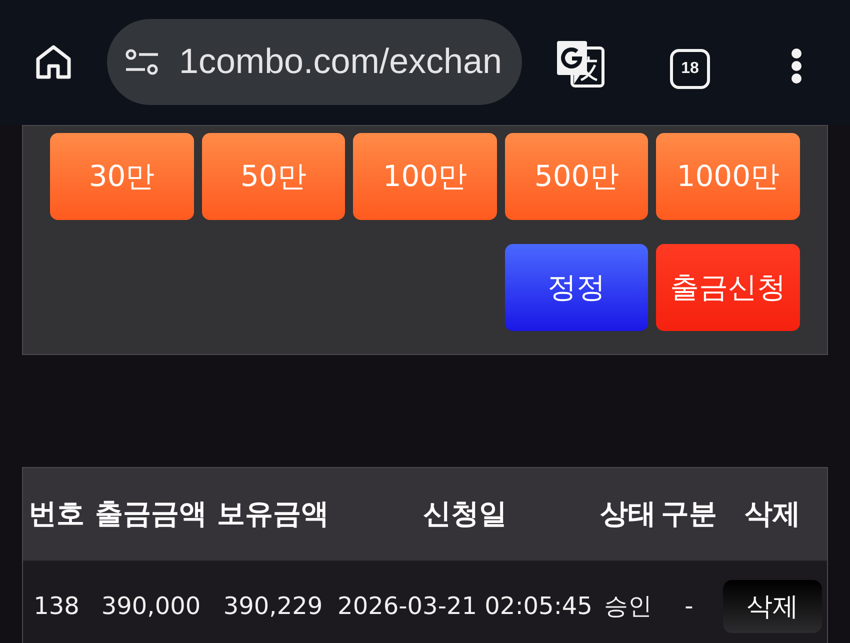 The height and width of the screenshot is (643, 850). What do you see at coordinates (273, 514) in the screenshot?
I see `column-header: 보유금액` at bounding box center [273, 514].